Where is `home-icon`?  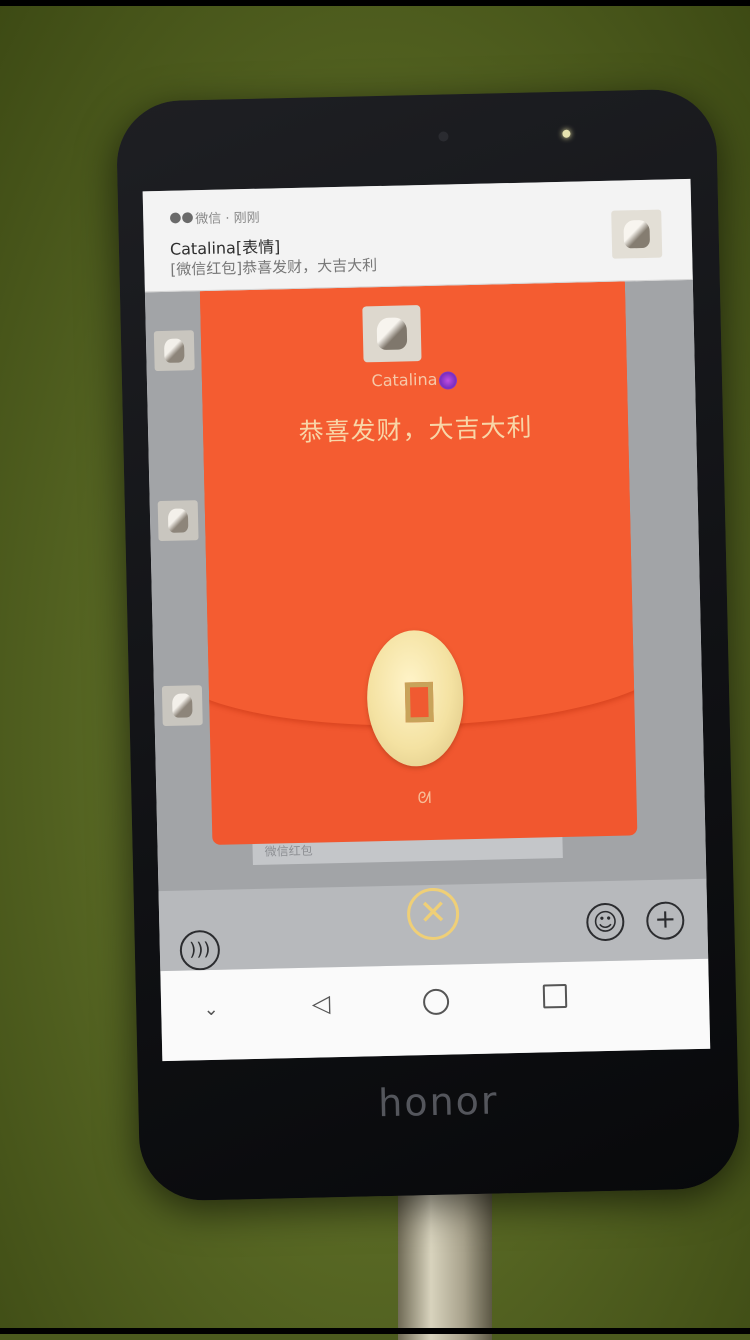 home-icon is located at coordinates (436, 1002).